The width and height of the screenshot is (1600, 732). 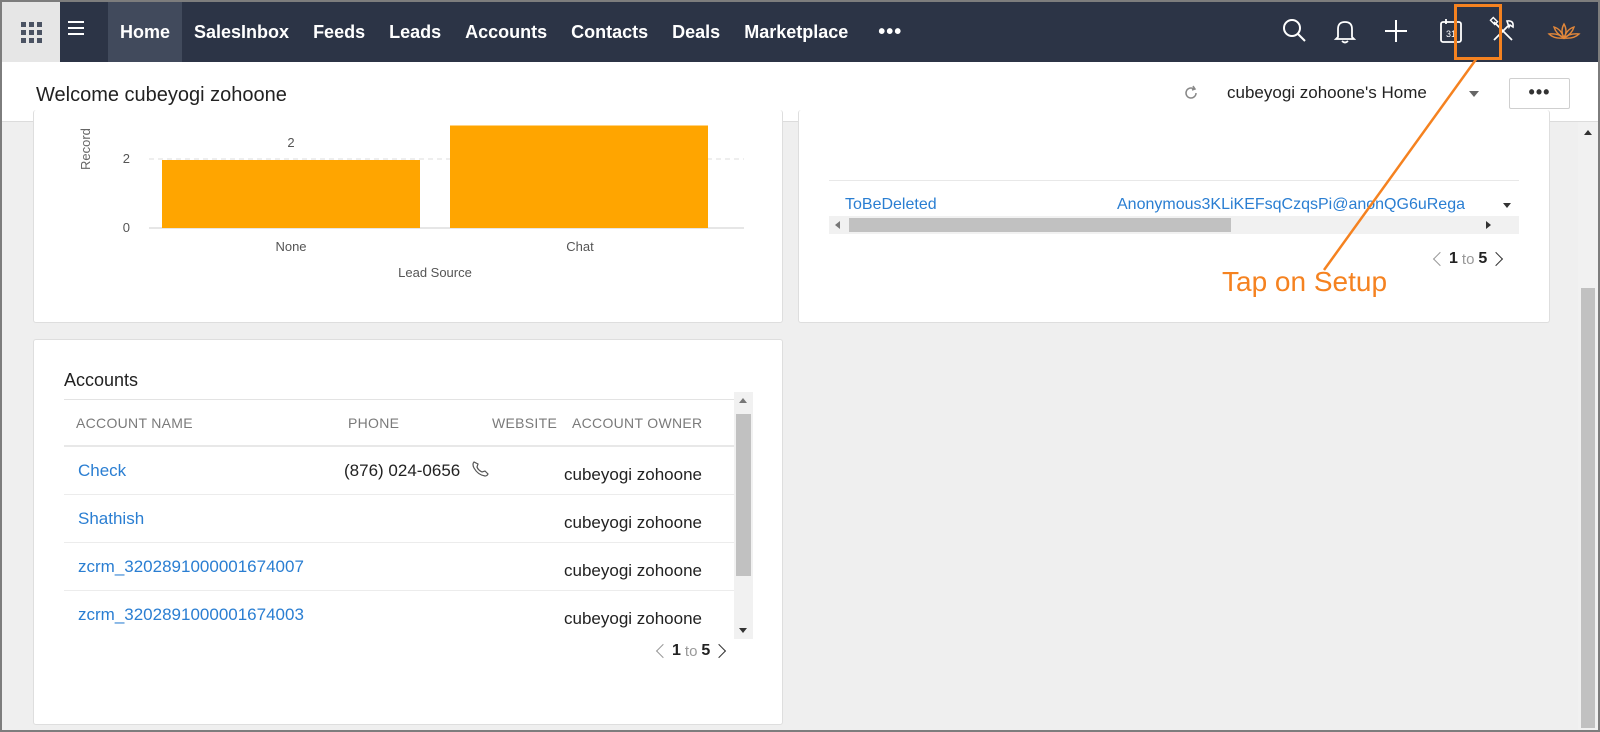 I want to click on page-to-label: to, so click(x=691, y=651).